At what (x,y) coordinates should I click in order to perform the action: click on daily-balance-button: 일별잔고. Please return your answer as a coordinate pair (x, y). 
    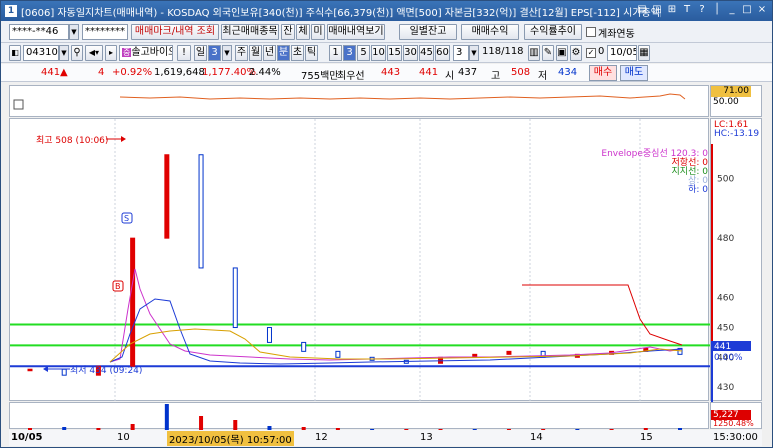
    Looking at the image, I should click on (428, 32).